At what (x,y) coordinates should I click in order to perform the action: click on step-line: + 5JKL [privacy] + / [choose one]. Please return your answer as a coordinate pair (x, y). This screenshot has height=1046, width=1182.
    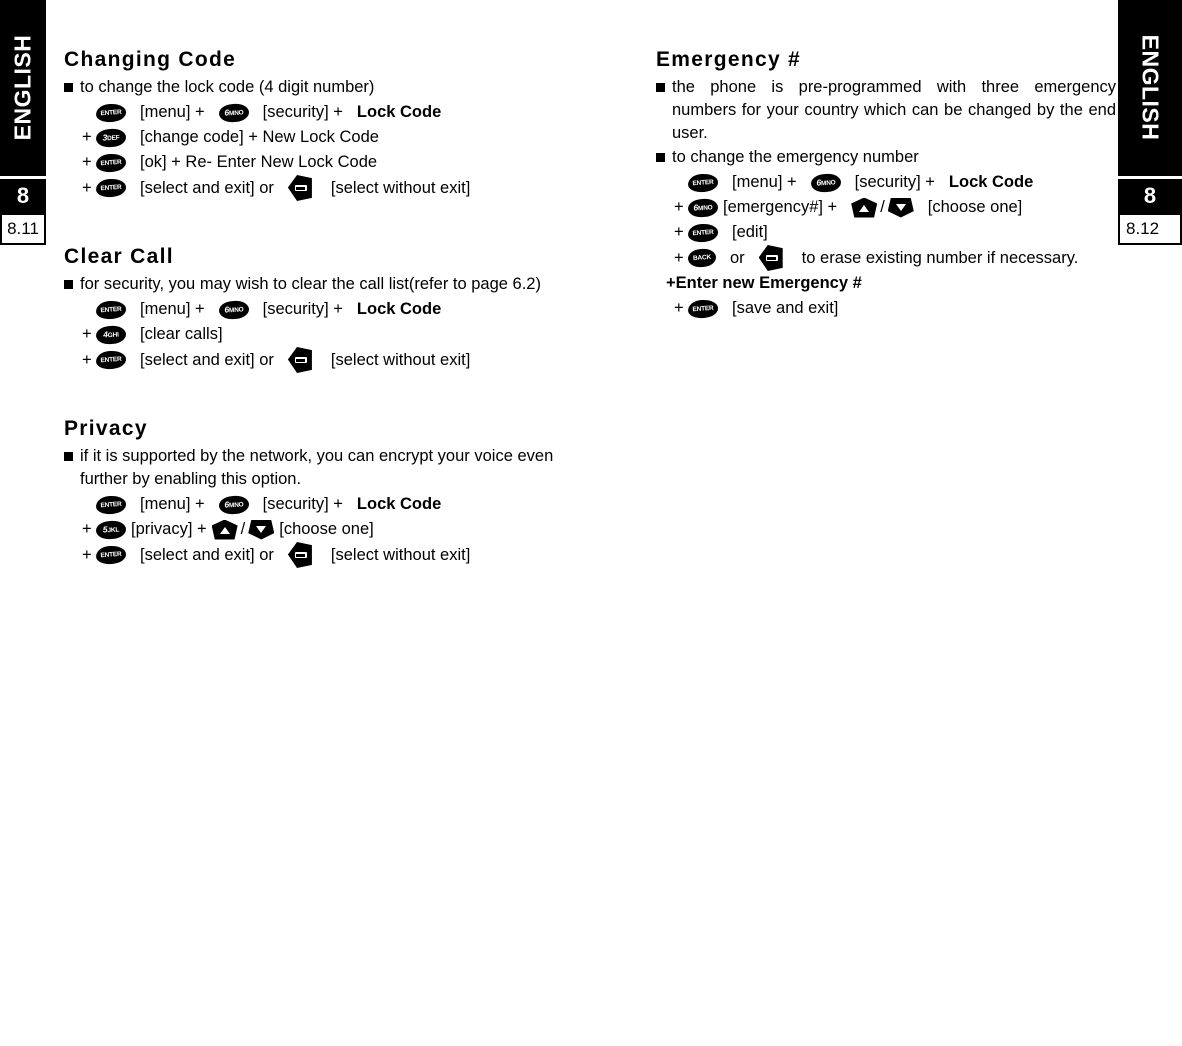
    Looking at the image, I should click on (314, 529).